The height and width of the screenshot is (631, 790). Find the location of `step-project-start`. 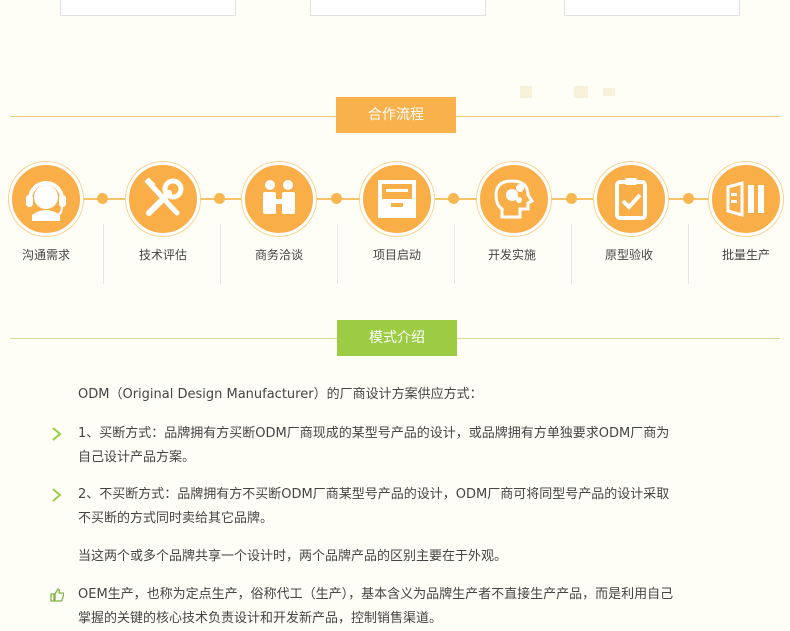

step-project-start is located at coordinates (397, 199).